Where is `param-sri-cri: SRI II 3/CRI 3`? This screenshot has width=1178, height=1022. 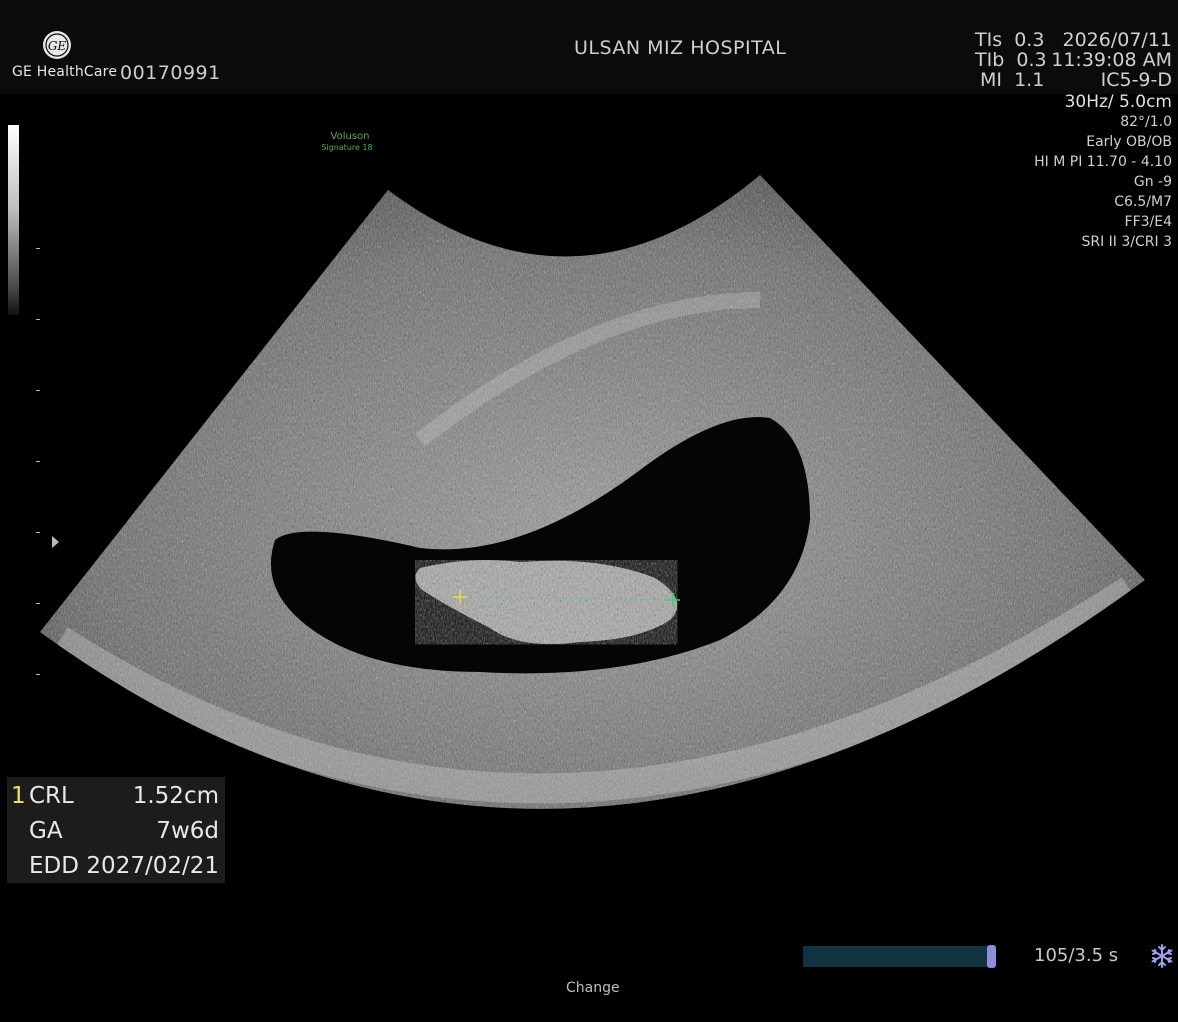 param-sri-cri: SRI II 3/CRI 3 is located at coordinates (1126, 242).